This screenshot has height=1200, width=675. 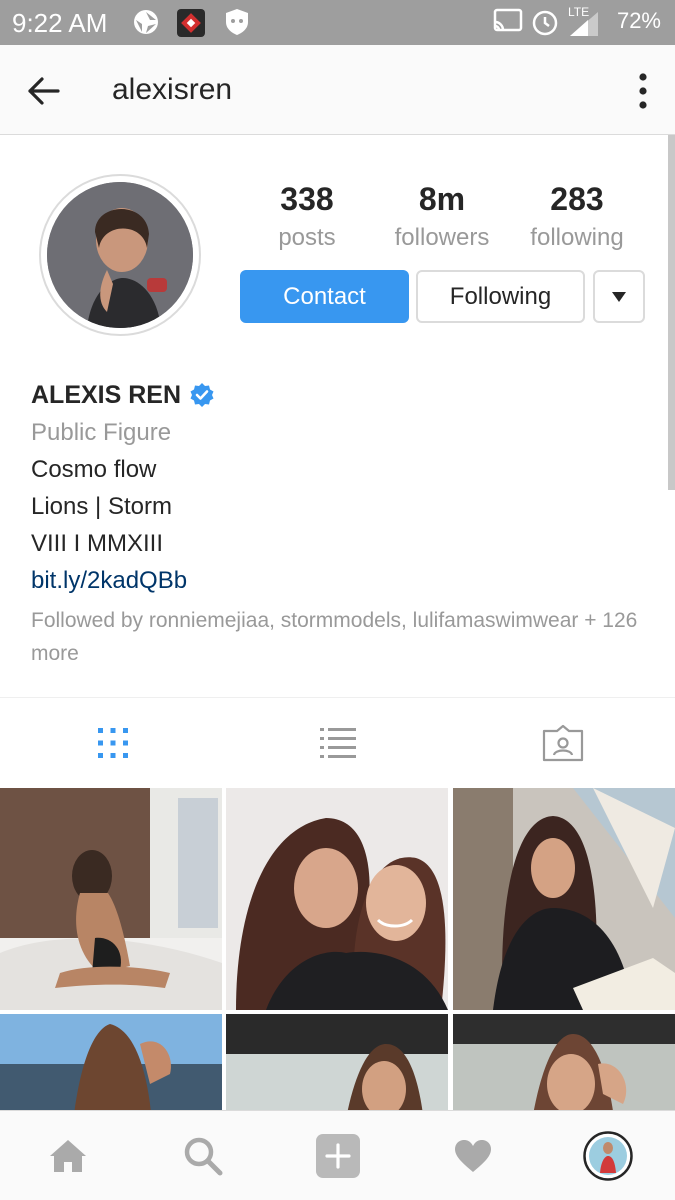 I want to click on more-options-button, so click(x=643, y=91).